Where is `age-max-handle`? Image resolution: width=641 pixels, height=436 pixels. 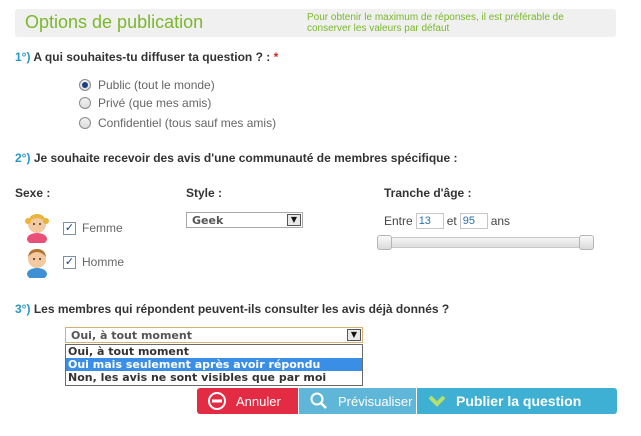
age-max-handle is located at coordinates (586, 242).